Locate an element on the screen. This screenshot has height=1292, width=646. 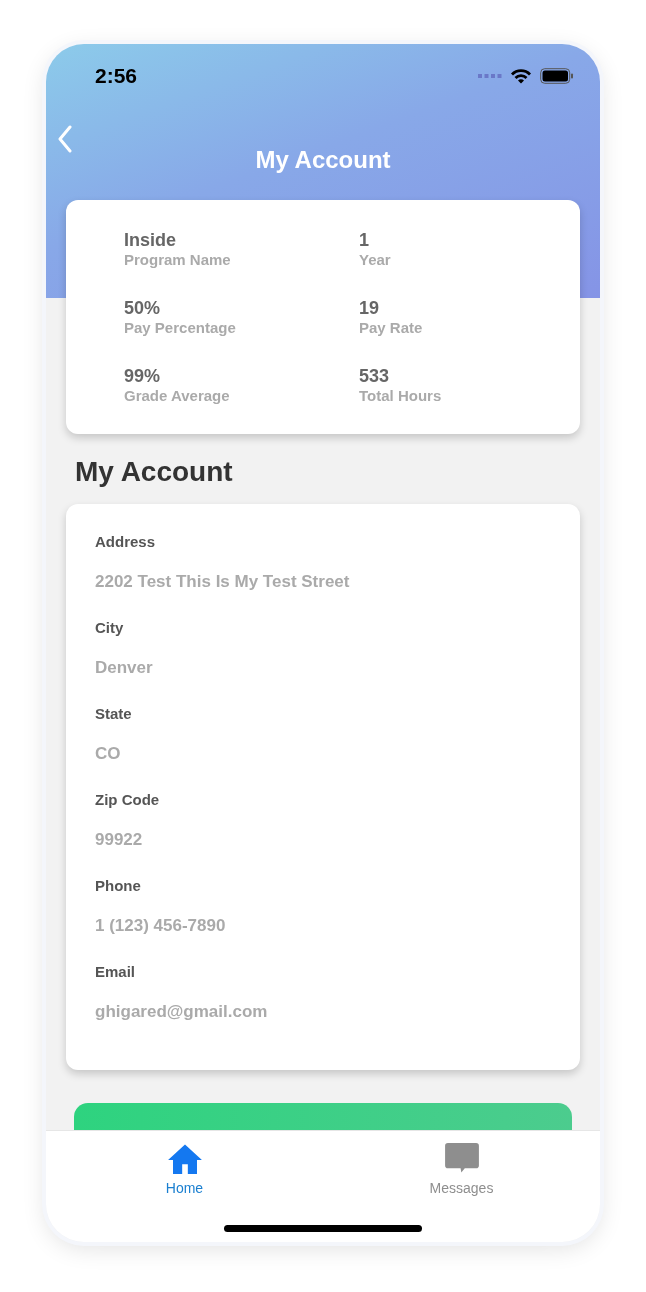
field-value: ghigared@gmail.com is located at coordinates (323, 1012).